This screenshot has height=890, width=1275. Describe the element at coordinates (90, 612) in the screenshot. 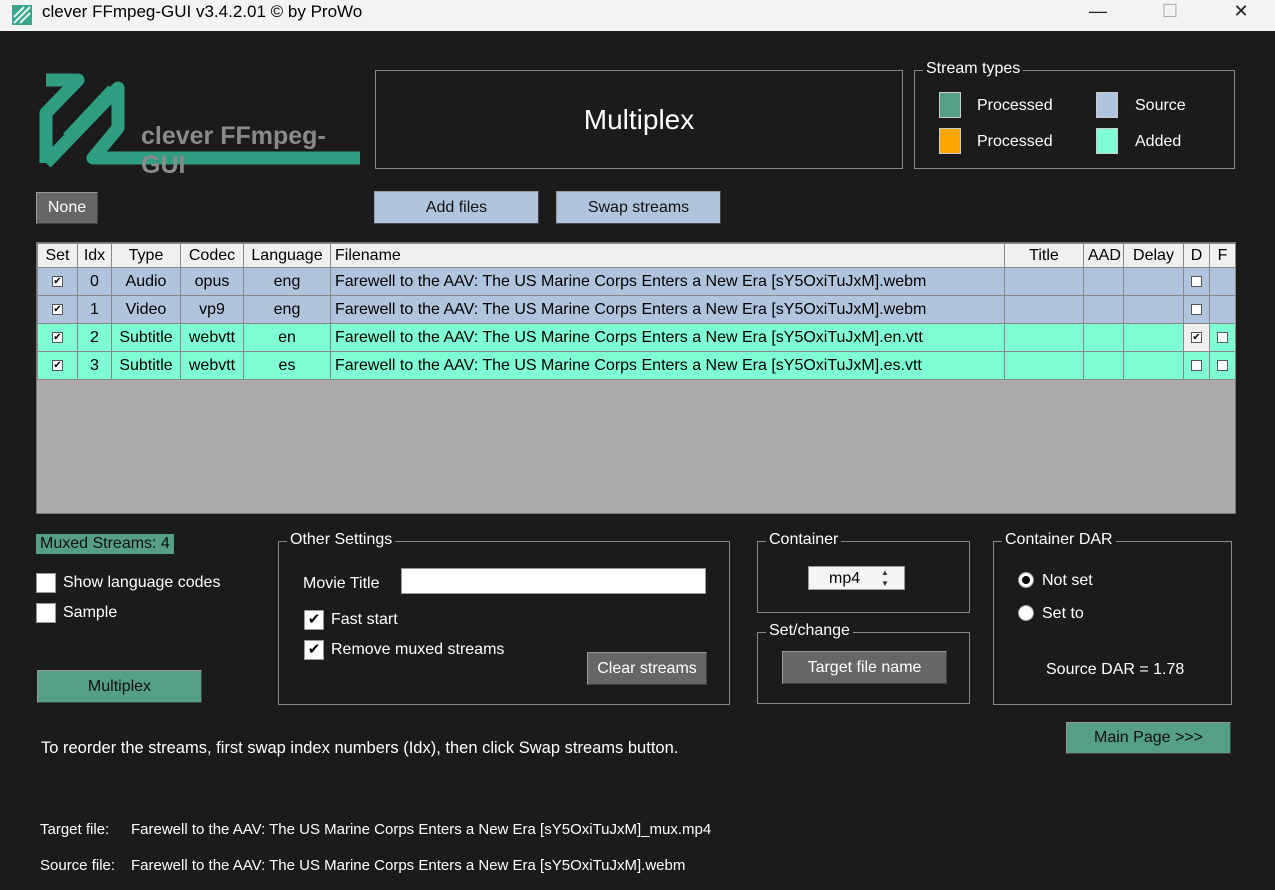

I see `sample-label: Sample` at that location.